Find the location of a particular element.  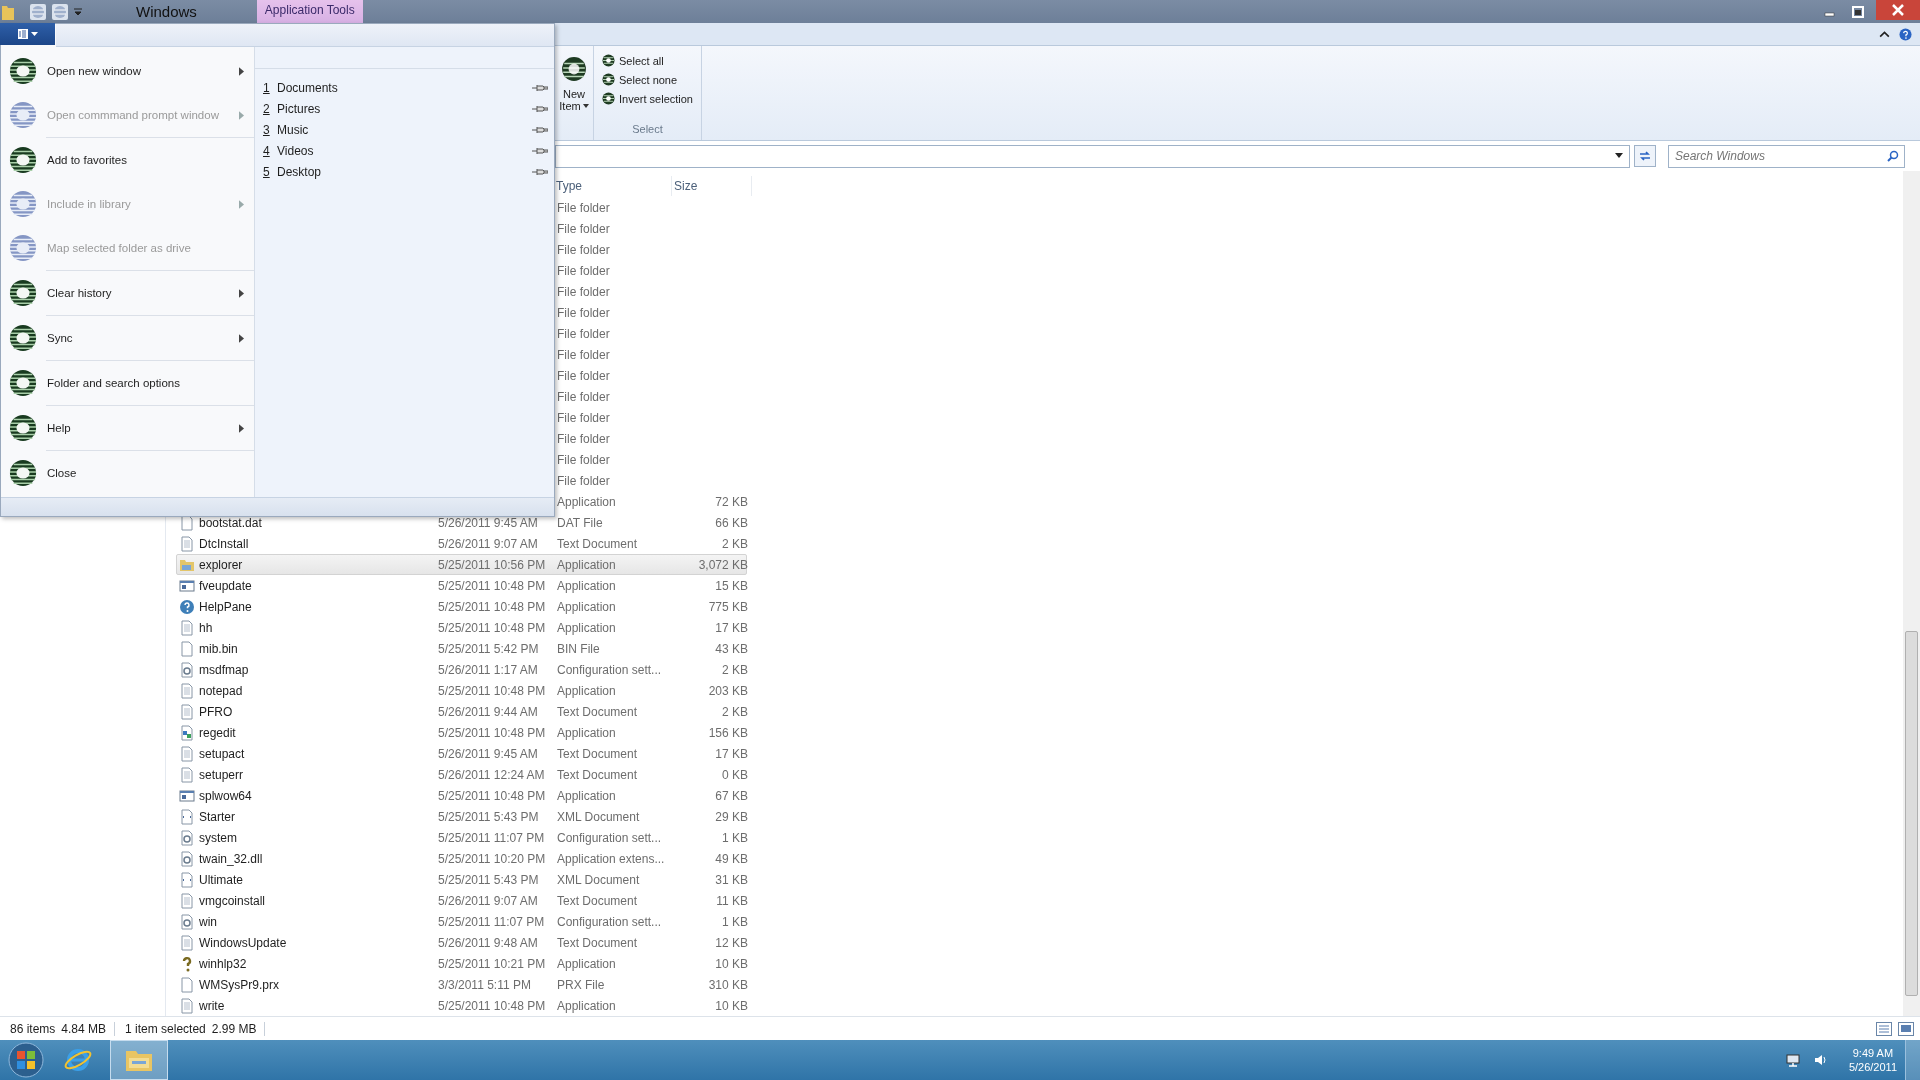

recent-place: 1 Documents is located at coordinates (404, 87).